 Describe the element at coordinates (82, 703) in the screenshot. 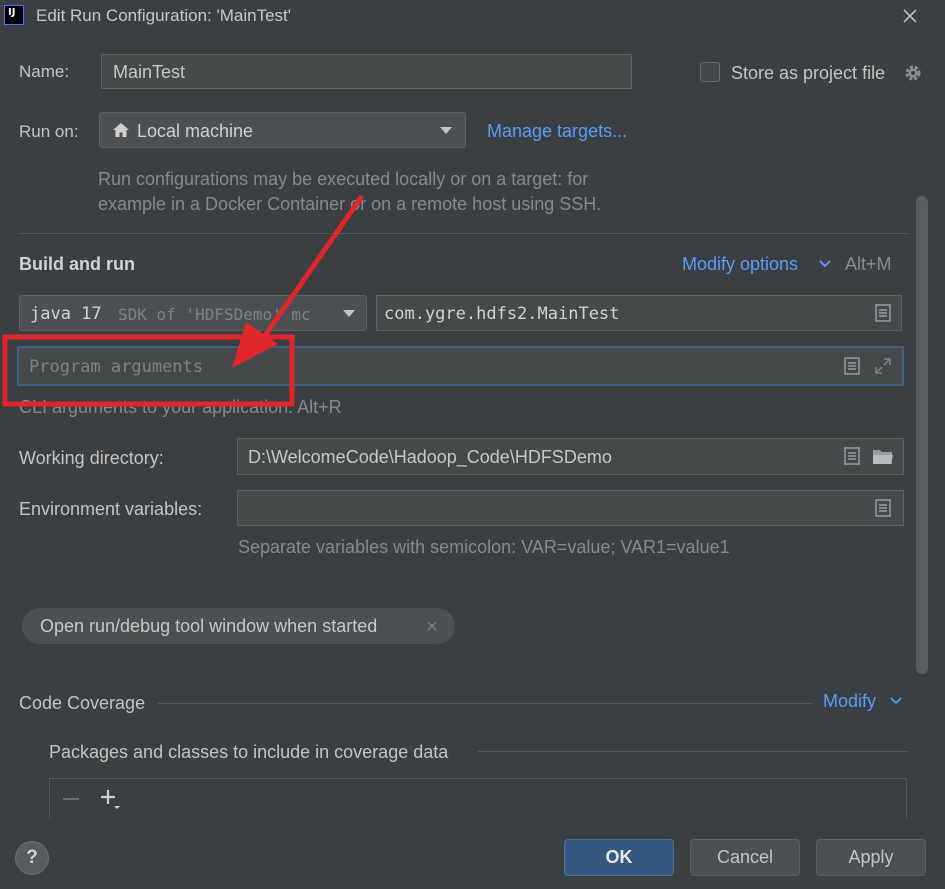

I see `code-coverage-title: Code Coverage` at that location.